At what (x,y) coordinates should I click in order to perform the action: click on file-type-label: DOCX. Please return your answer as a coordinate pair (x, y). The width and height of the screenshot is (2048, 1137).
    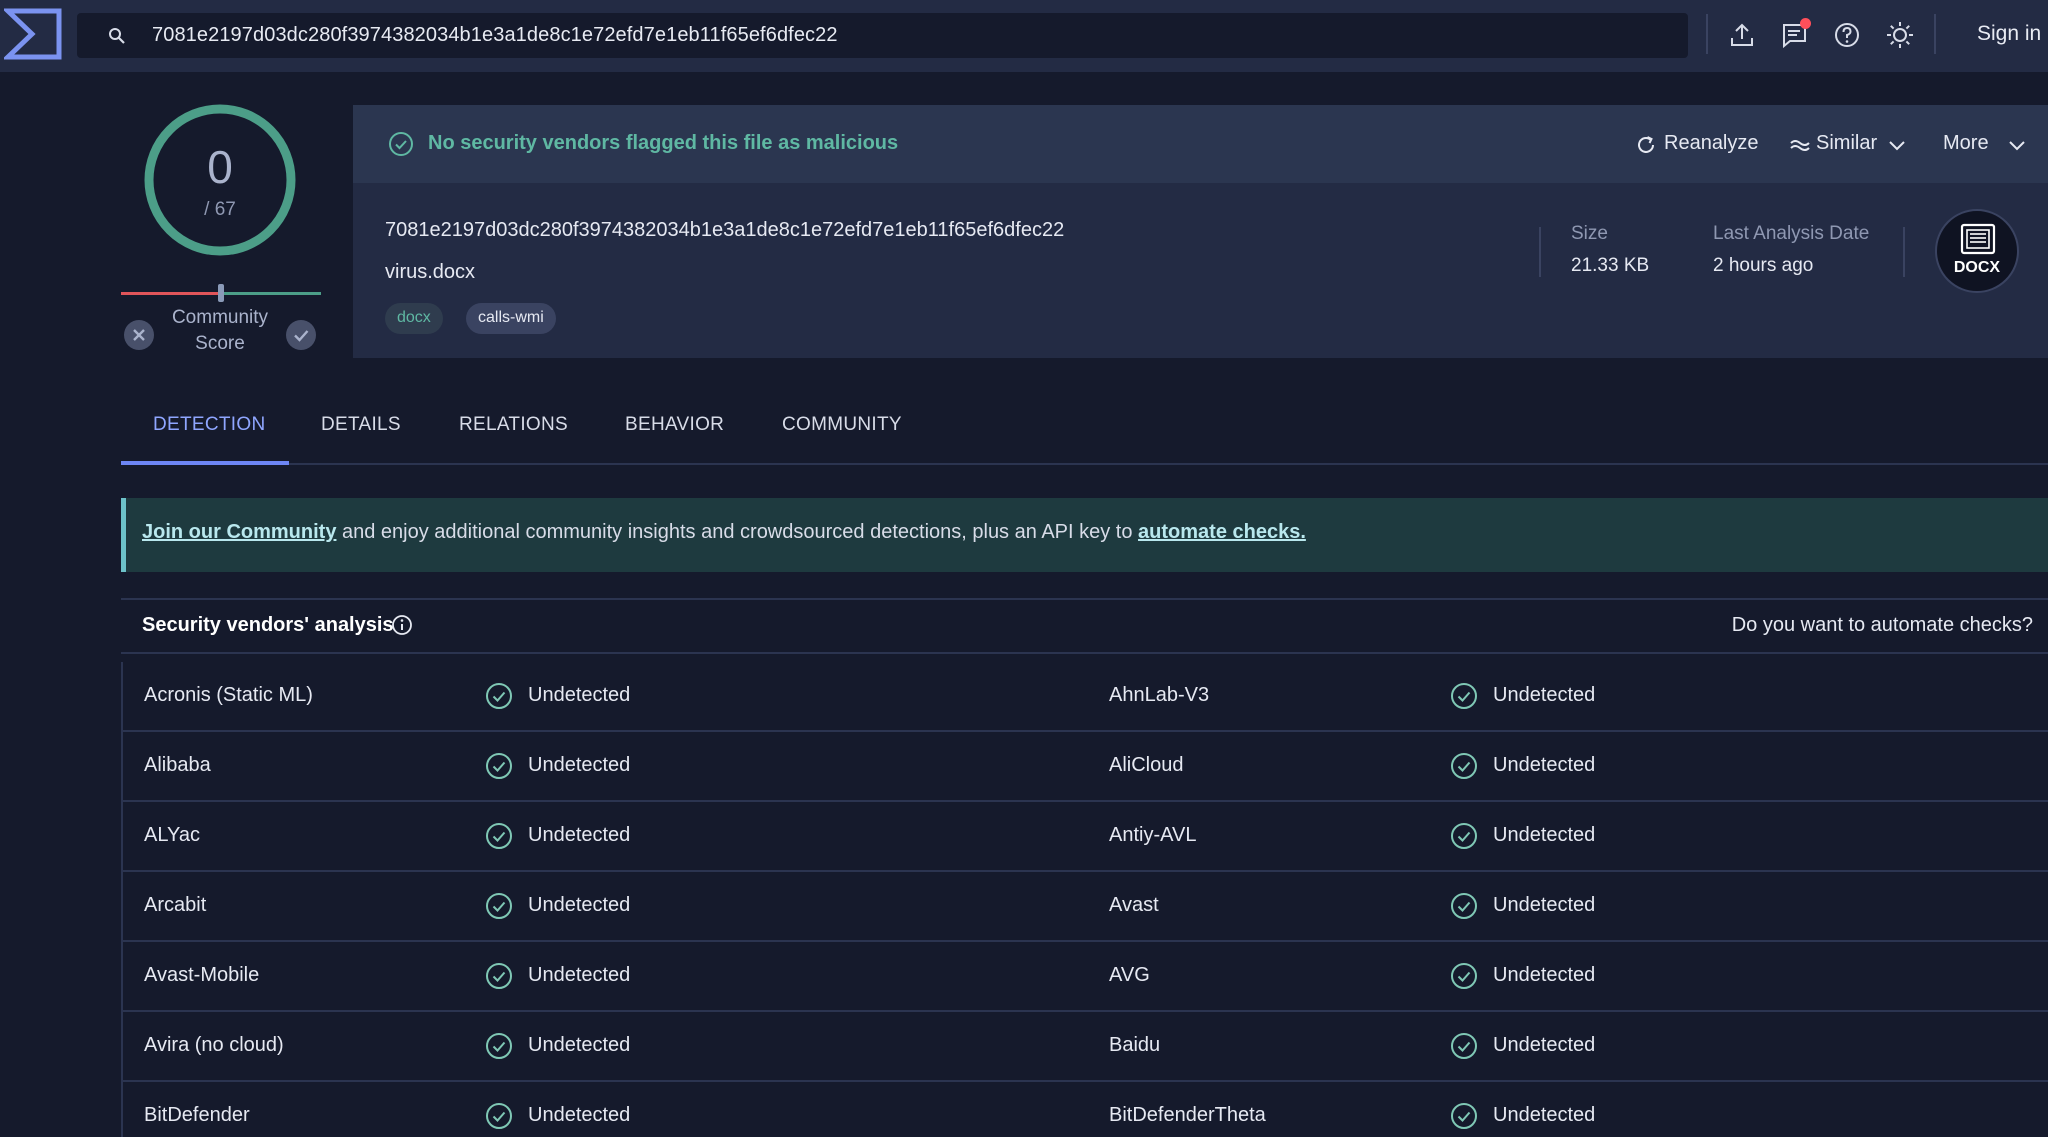
    Looking at the image, I should click on (1977, 267).